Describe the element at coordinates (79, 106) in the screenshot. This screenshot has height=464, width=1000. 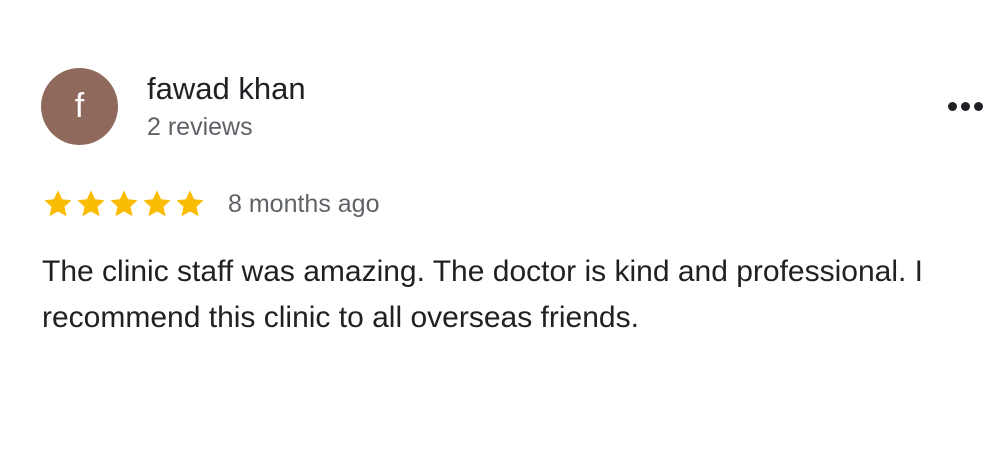
I see `avatar: f` at that location.